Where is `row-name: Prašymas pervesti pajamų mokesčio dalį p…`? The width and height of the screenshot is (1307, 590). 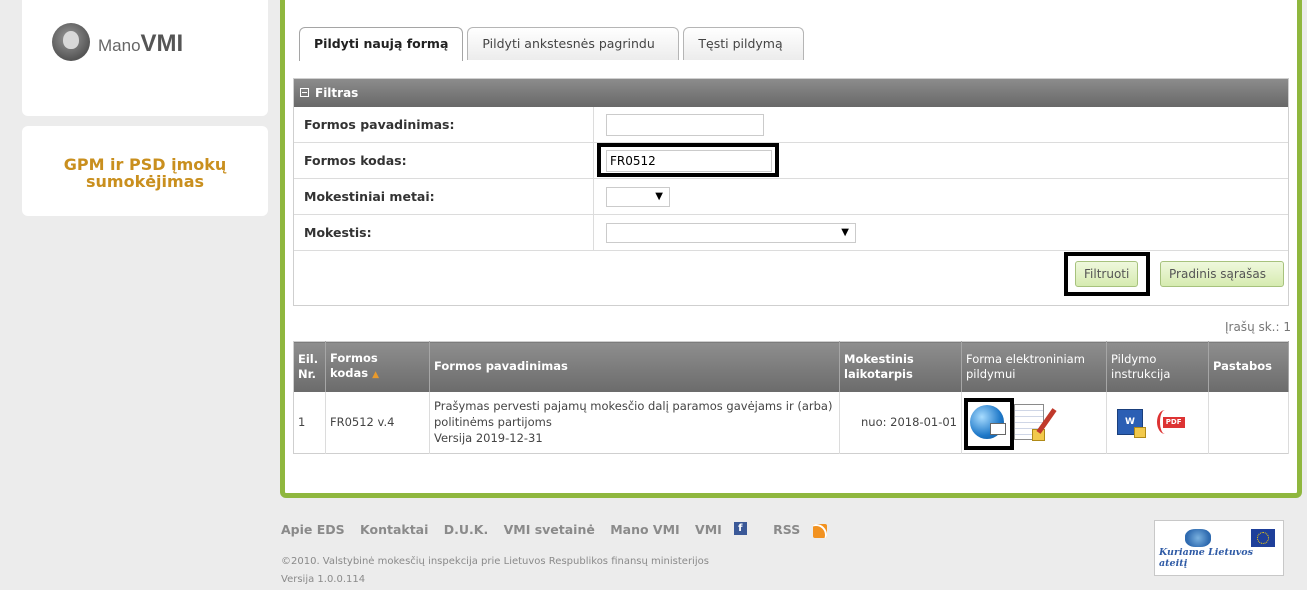
row-name: Prašymas pervesti pajamų mokesčio dalį p… is located at coordinates (634, 422).